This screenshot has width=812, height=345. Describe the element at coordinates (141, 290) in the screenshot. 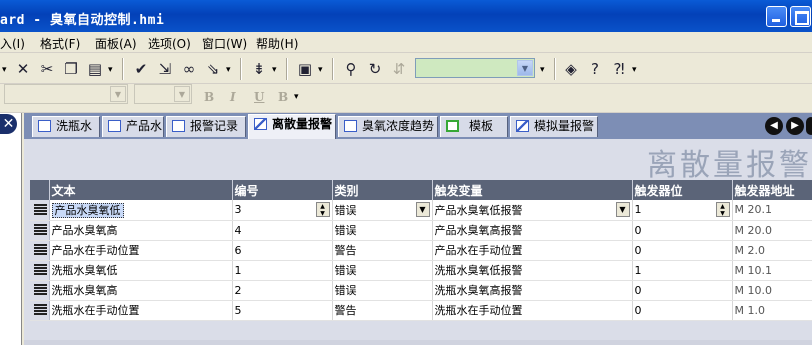

I see `cell-text: 洗瓶水臭氧高` at that location.